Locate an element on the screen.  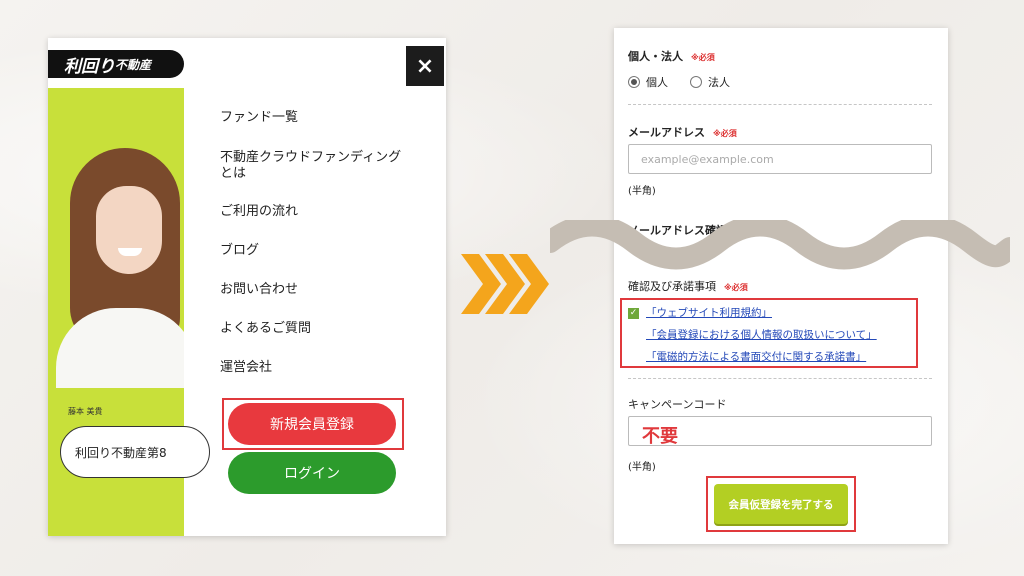
individual-corporate-label-text: 個人・法人 is located at coordinates (655, 56).